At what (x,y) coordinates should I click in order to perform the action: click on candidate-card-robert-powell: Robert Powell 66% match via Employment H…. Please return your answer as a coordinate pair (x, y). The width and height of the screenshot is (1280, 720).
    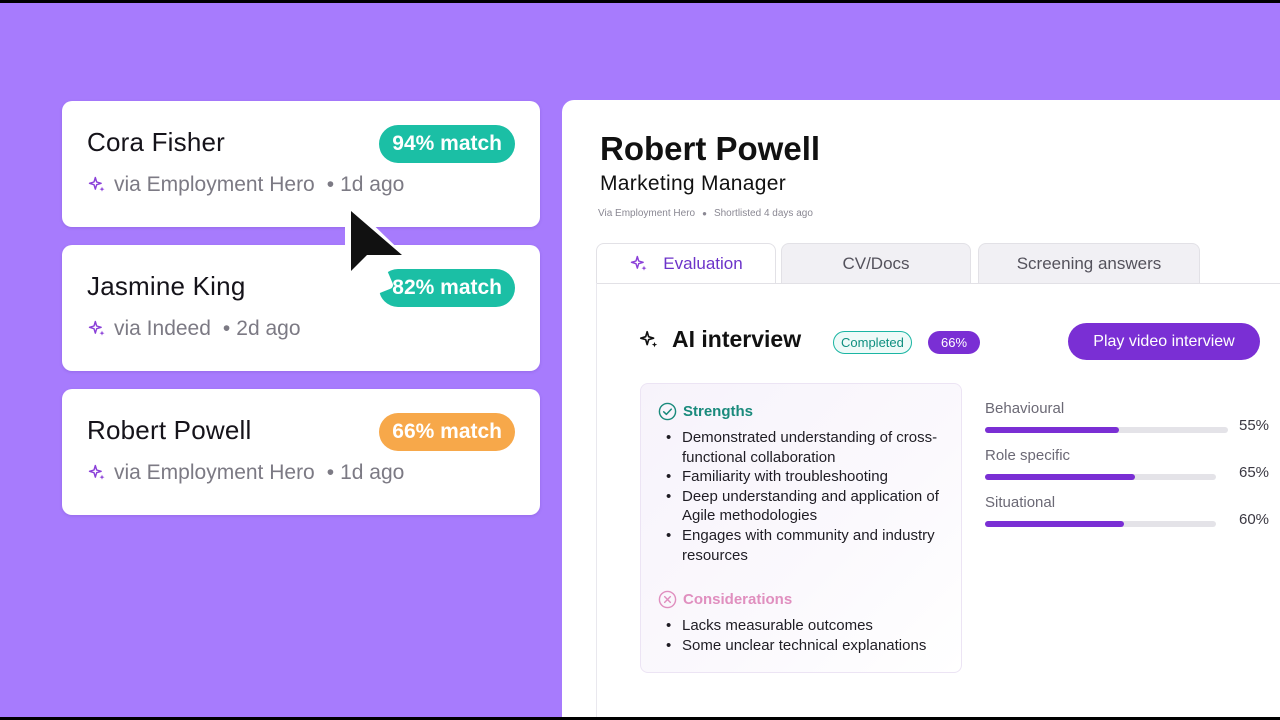
    Looking at the image, I should click on (301, 452).